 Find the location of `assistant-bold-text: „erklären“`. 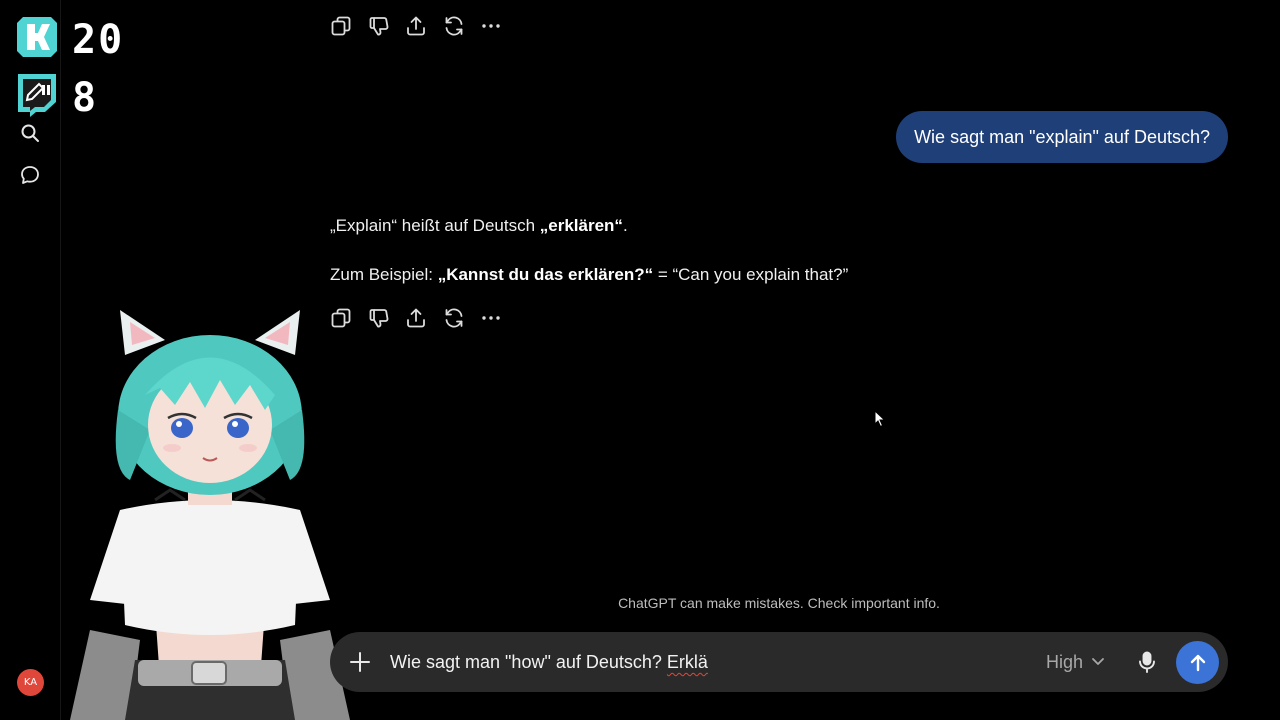

assistant-bold-text: „erklären“ is located at coordinates (581, 225).